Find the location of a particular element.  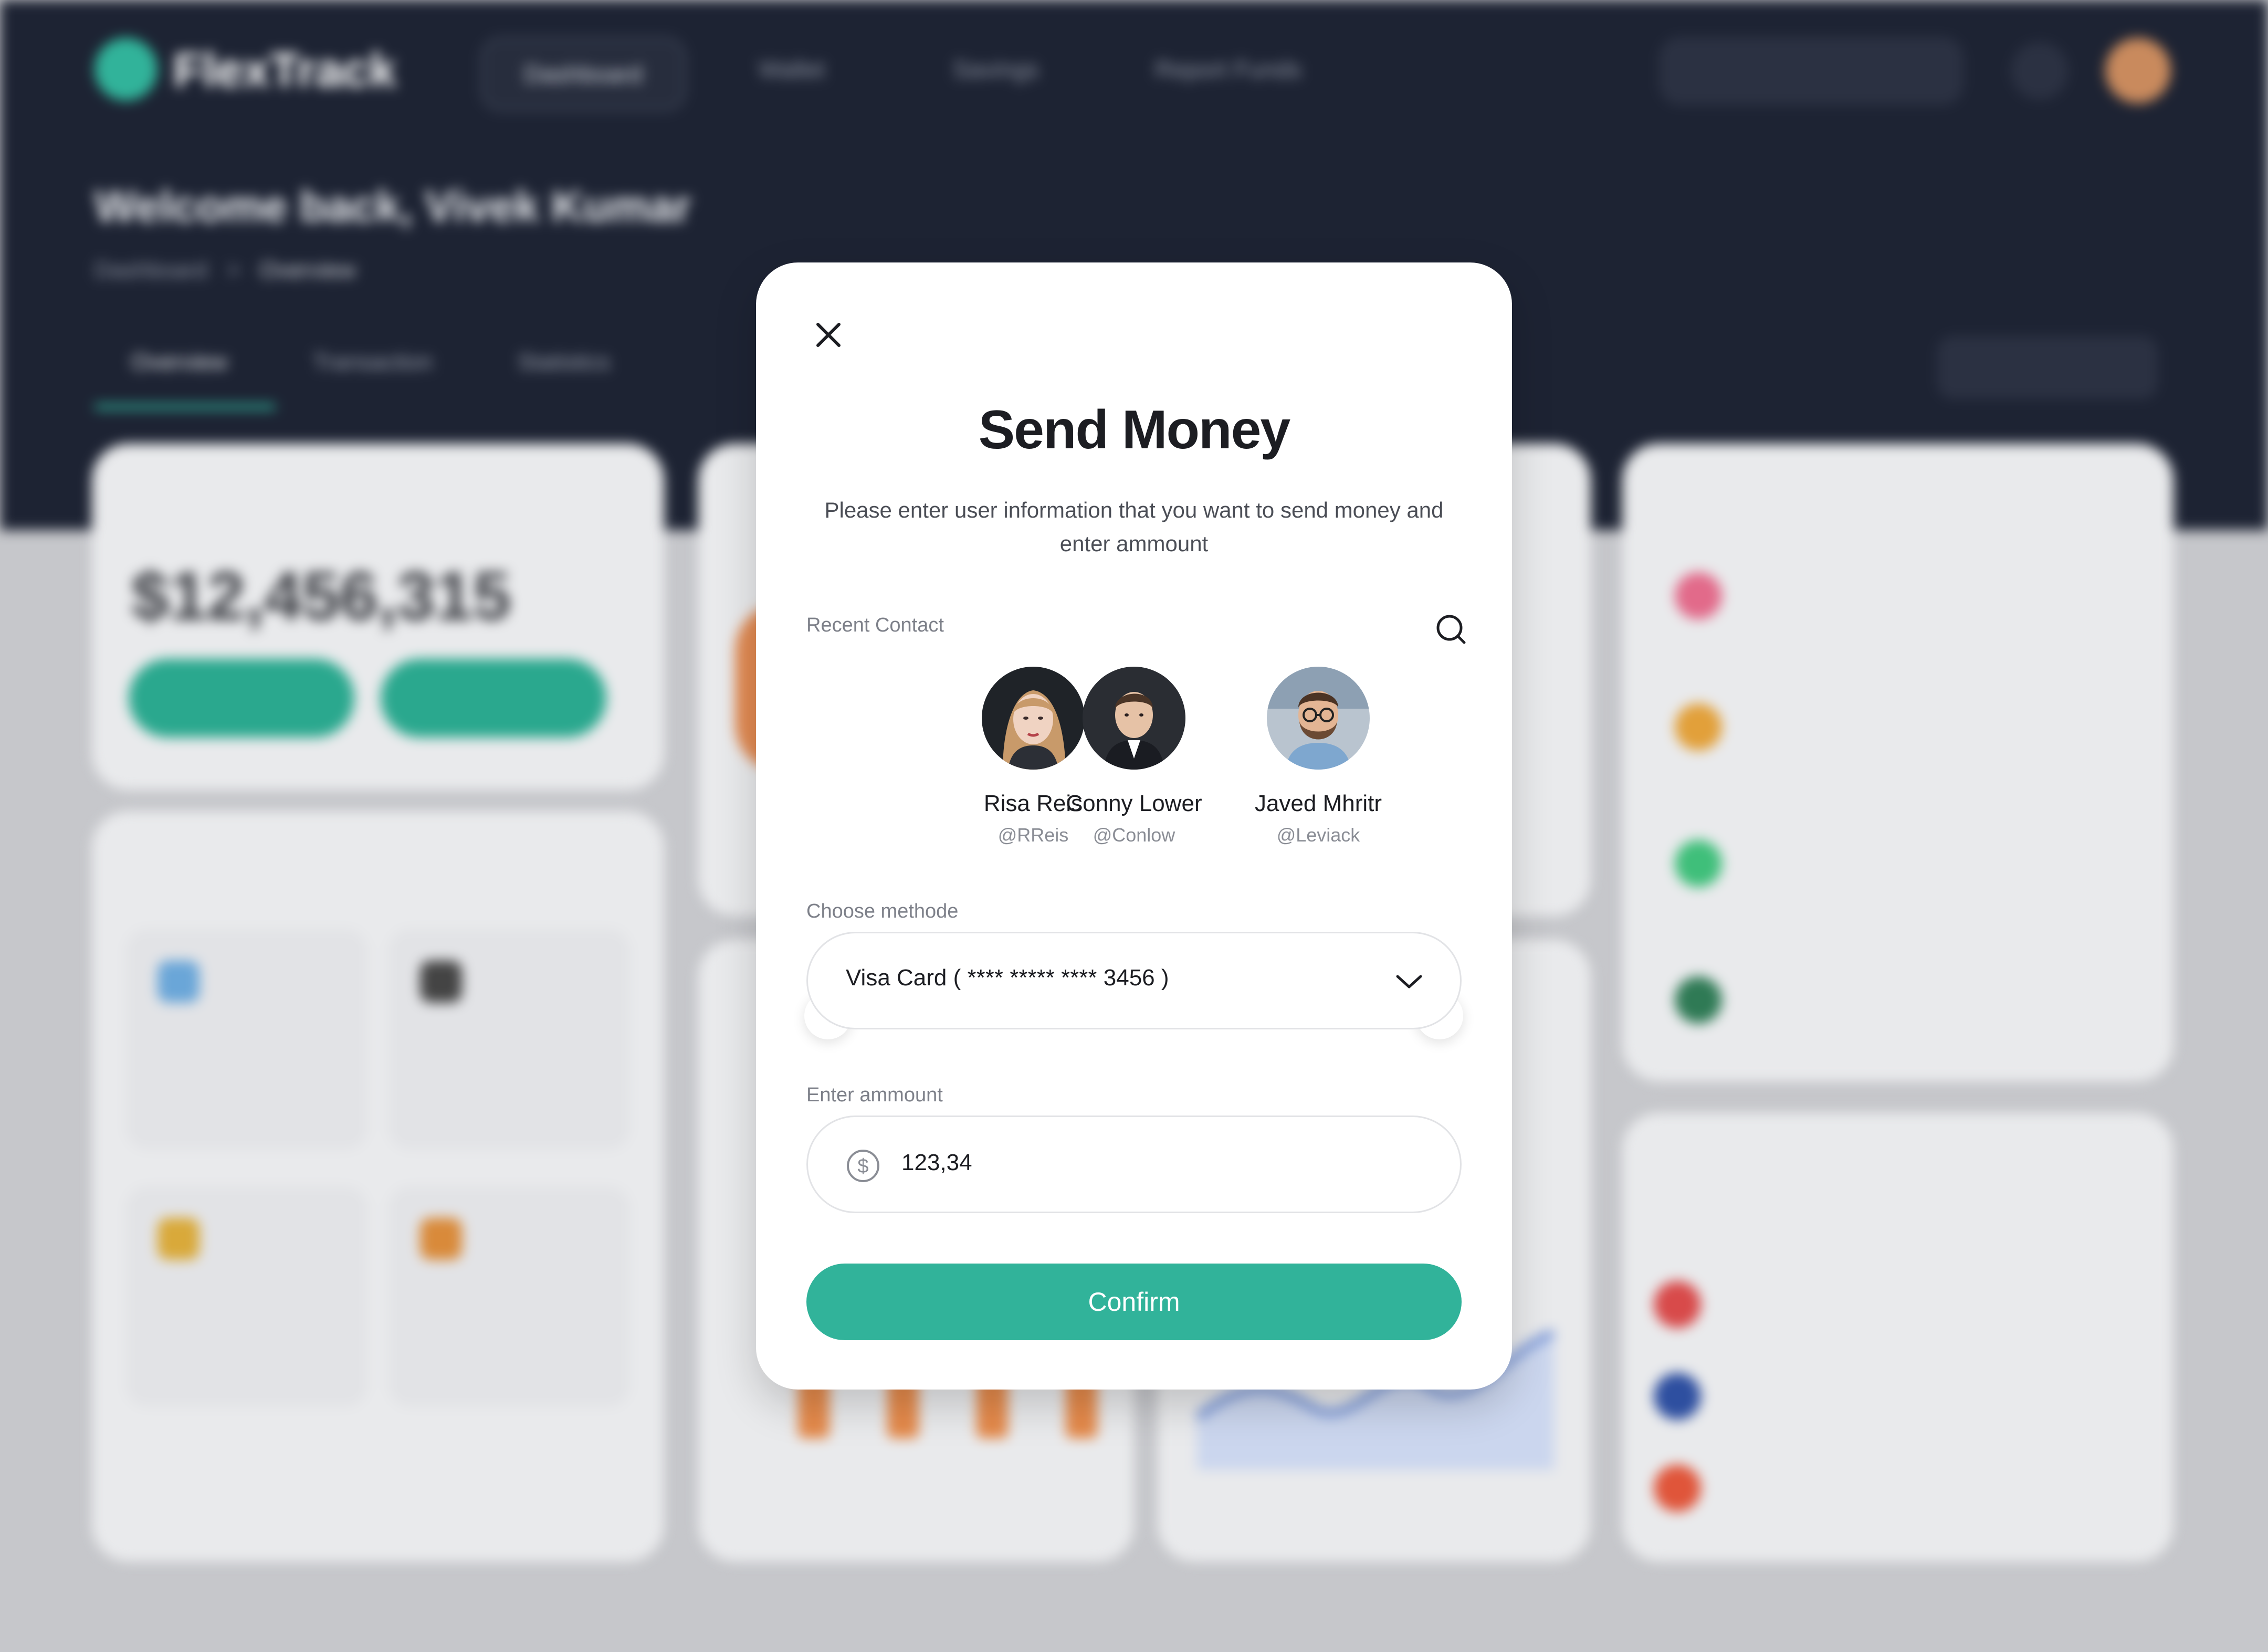

recent-contact-label: Recent Contact is located at coordinates (875, 625).